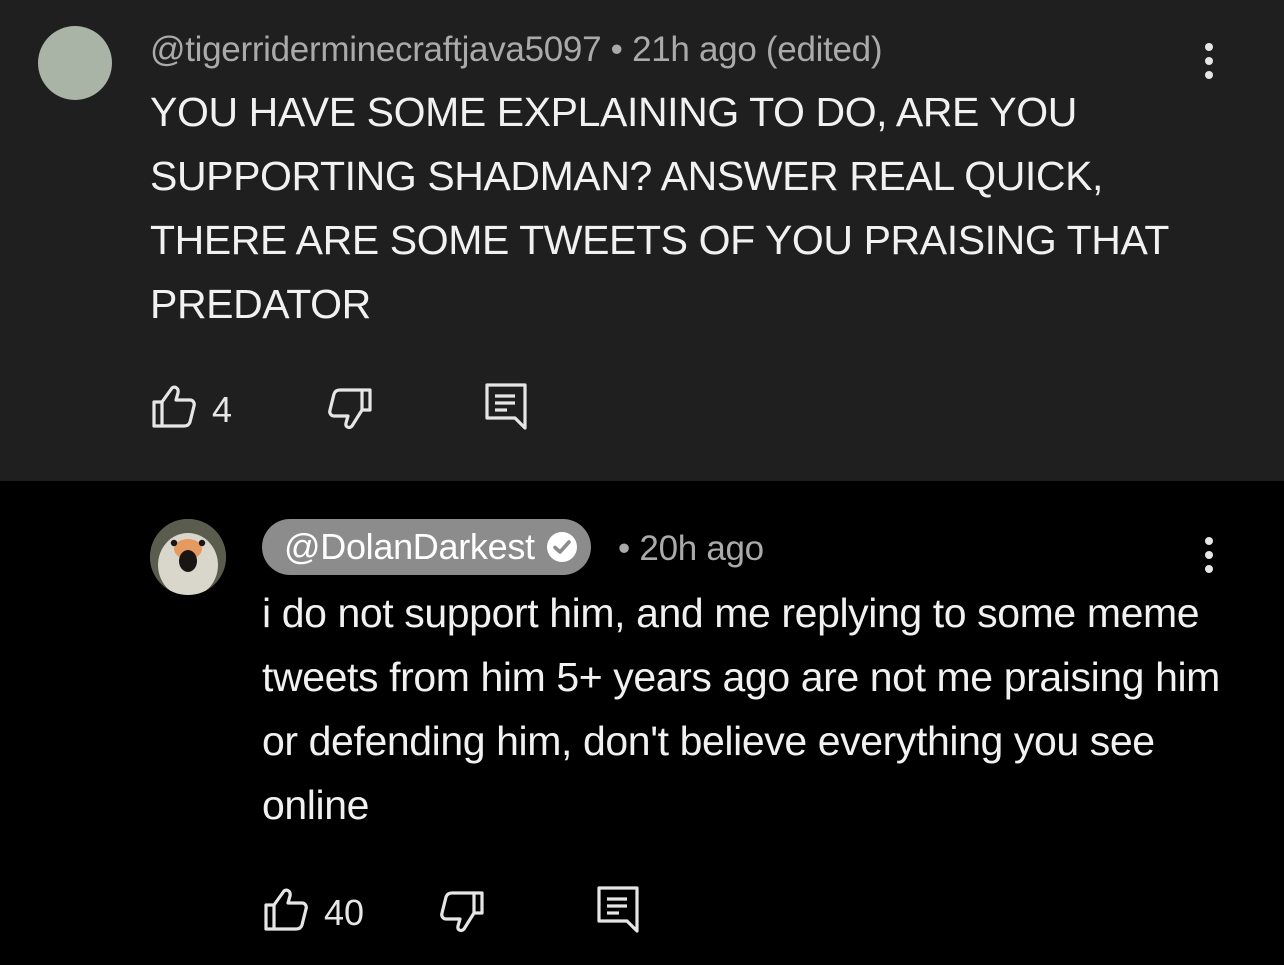 This screenshot has width=1284, height=965. Describe the element at coordinates (561, 547) in the screenshot. I see `verified-check-icon` at that location.